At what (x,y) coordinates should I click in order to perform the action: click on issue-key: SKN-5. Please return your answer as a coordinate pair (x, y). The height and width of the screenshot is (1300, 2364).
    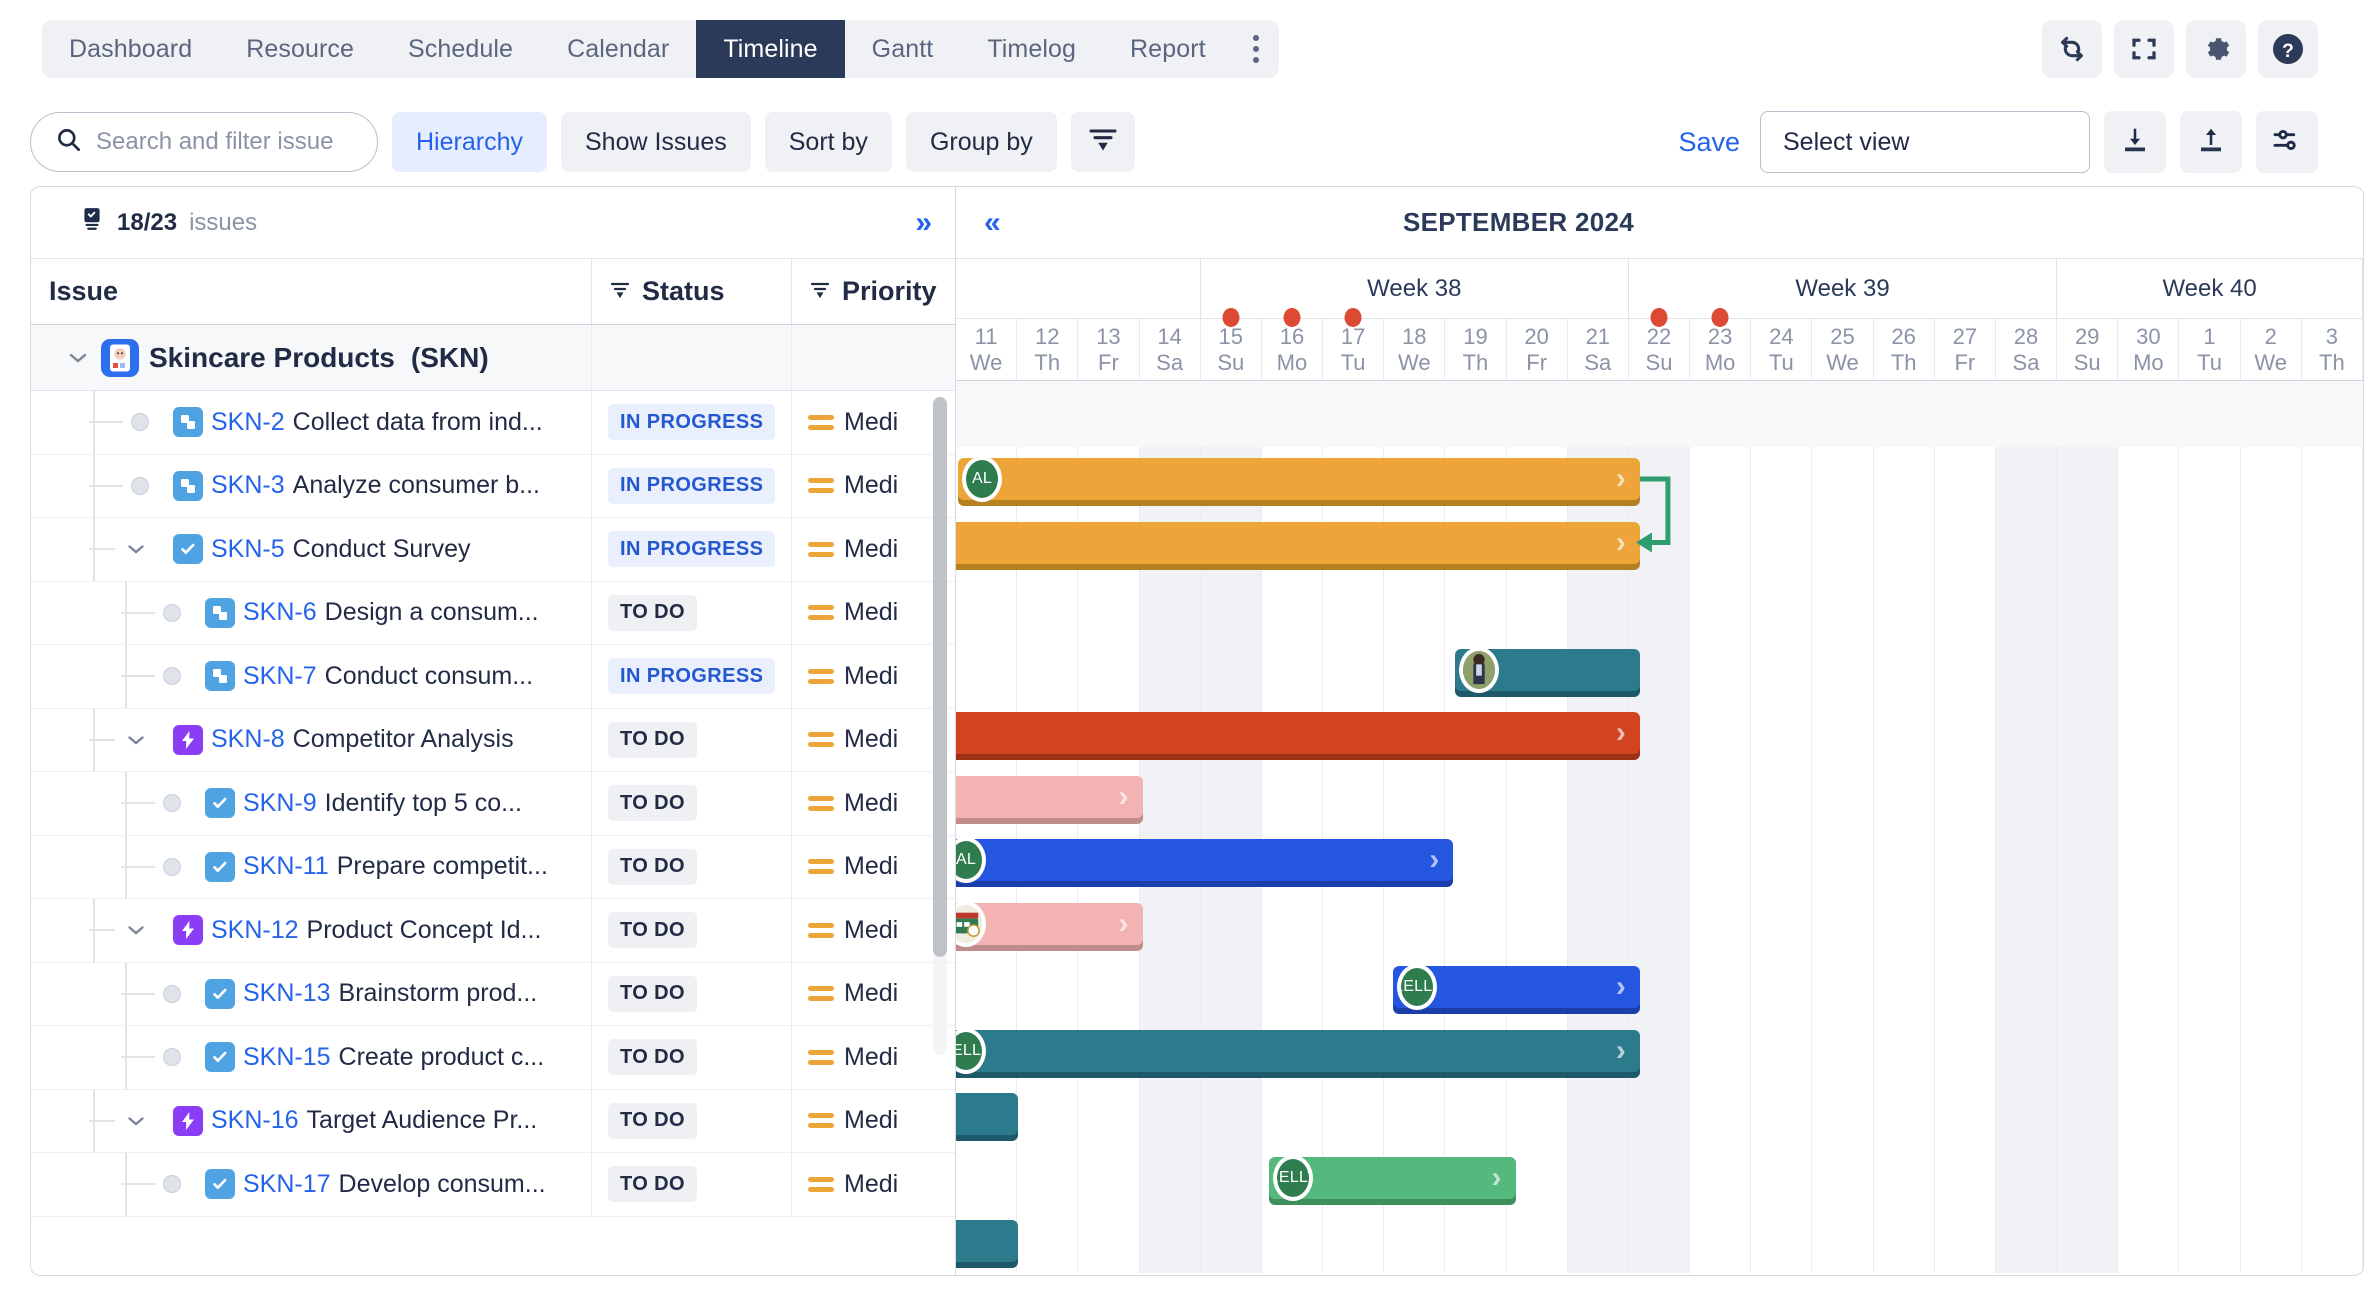
    Looking at the image, I should click on (248, 549).